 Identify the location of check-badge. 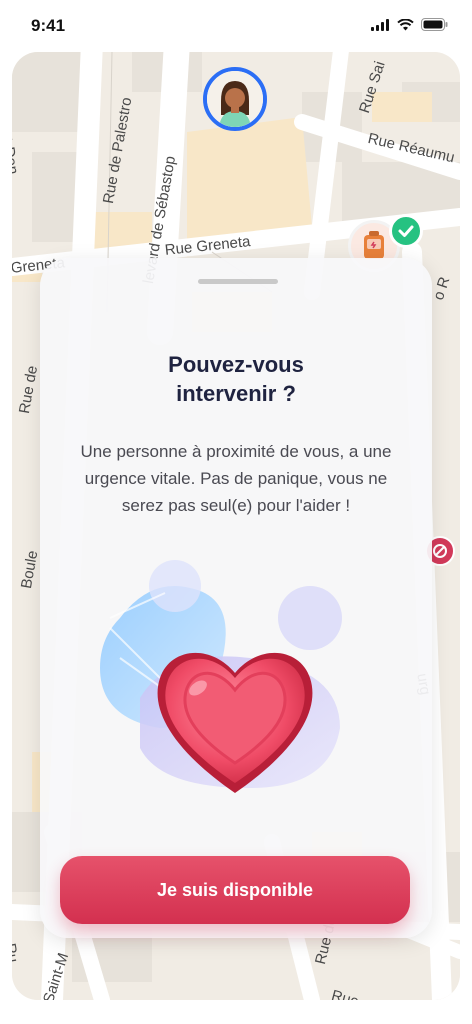
(406, 231).